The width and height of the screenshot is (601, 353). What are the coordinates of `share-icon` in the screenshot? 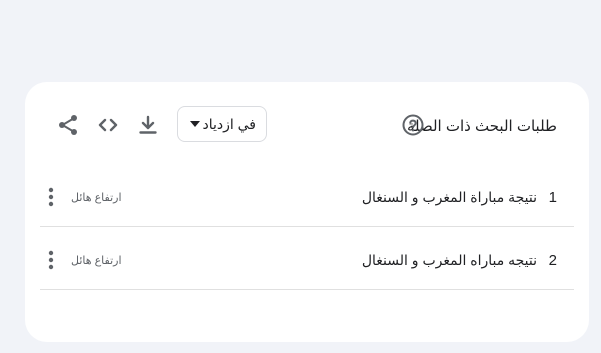 It's located at (68, 125).